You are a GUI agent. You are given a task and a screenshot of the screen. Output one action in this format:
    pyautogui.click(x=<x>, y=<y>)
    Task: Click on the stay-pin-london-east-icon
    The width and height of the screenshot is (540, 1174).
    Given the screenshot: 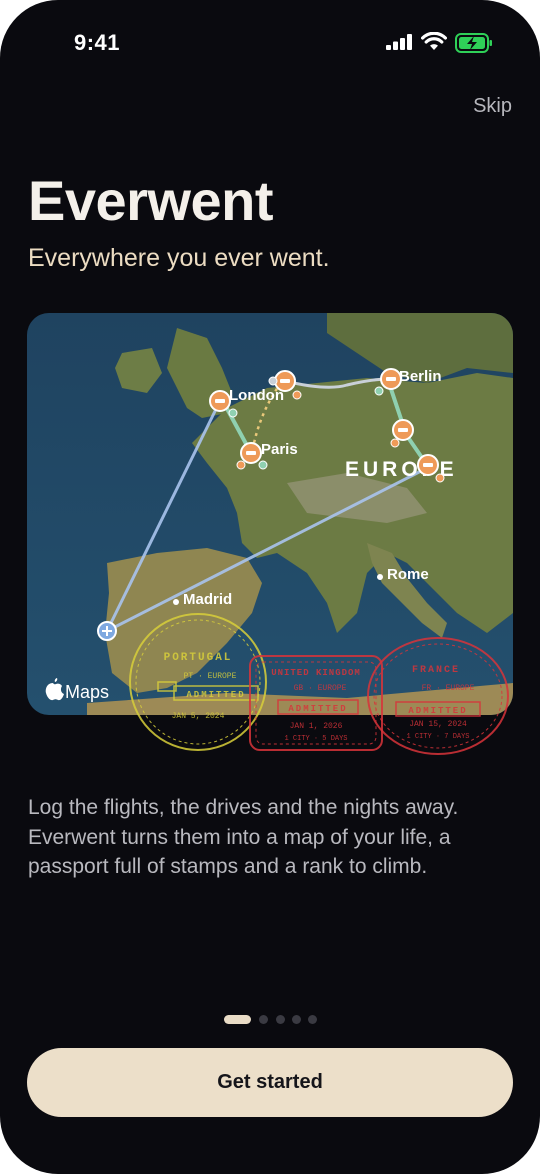 What is the action you would take?
    pyautogui.click(x=285, y=381)
    